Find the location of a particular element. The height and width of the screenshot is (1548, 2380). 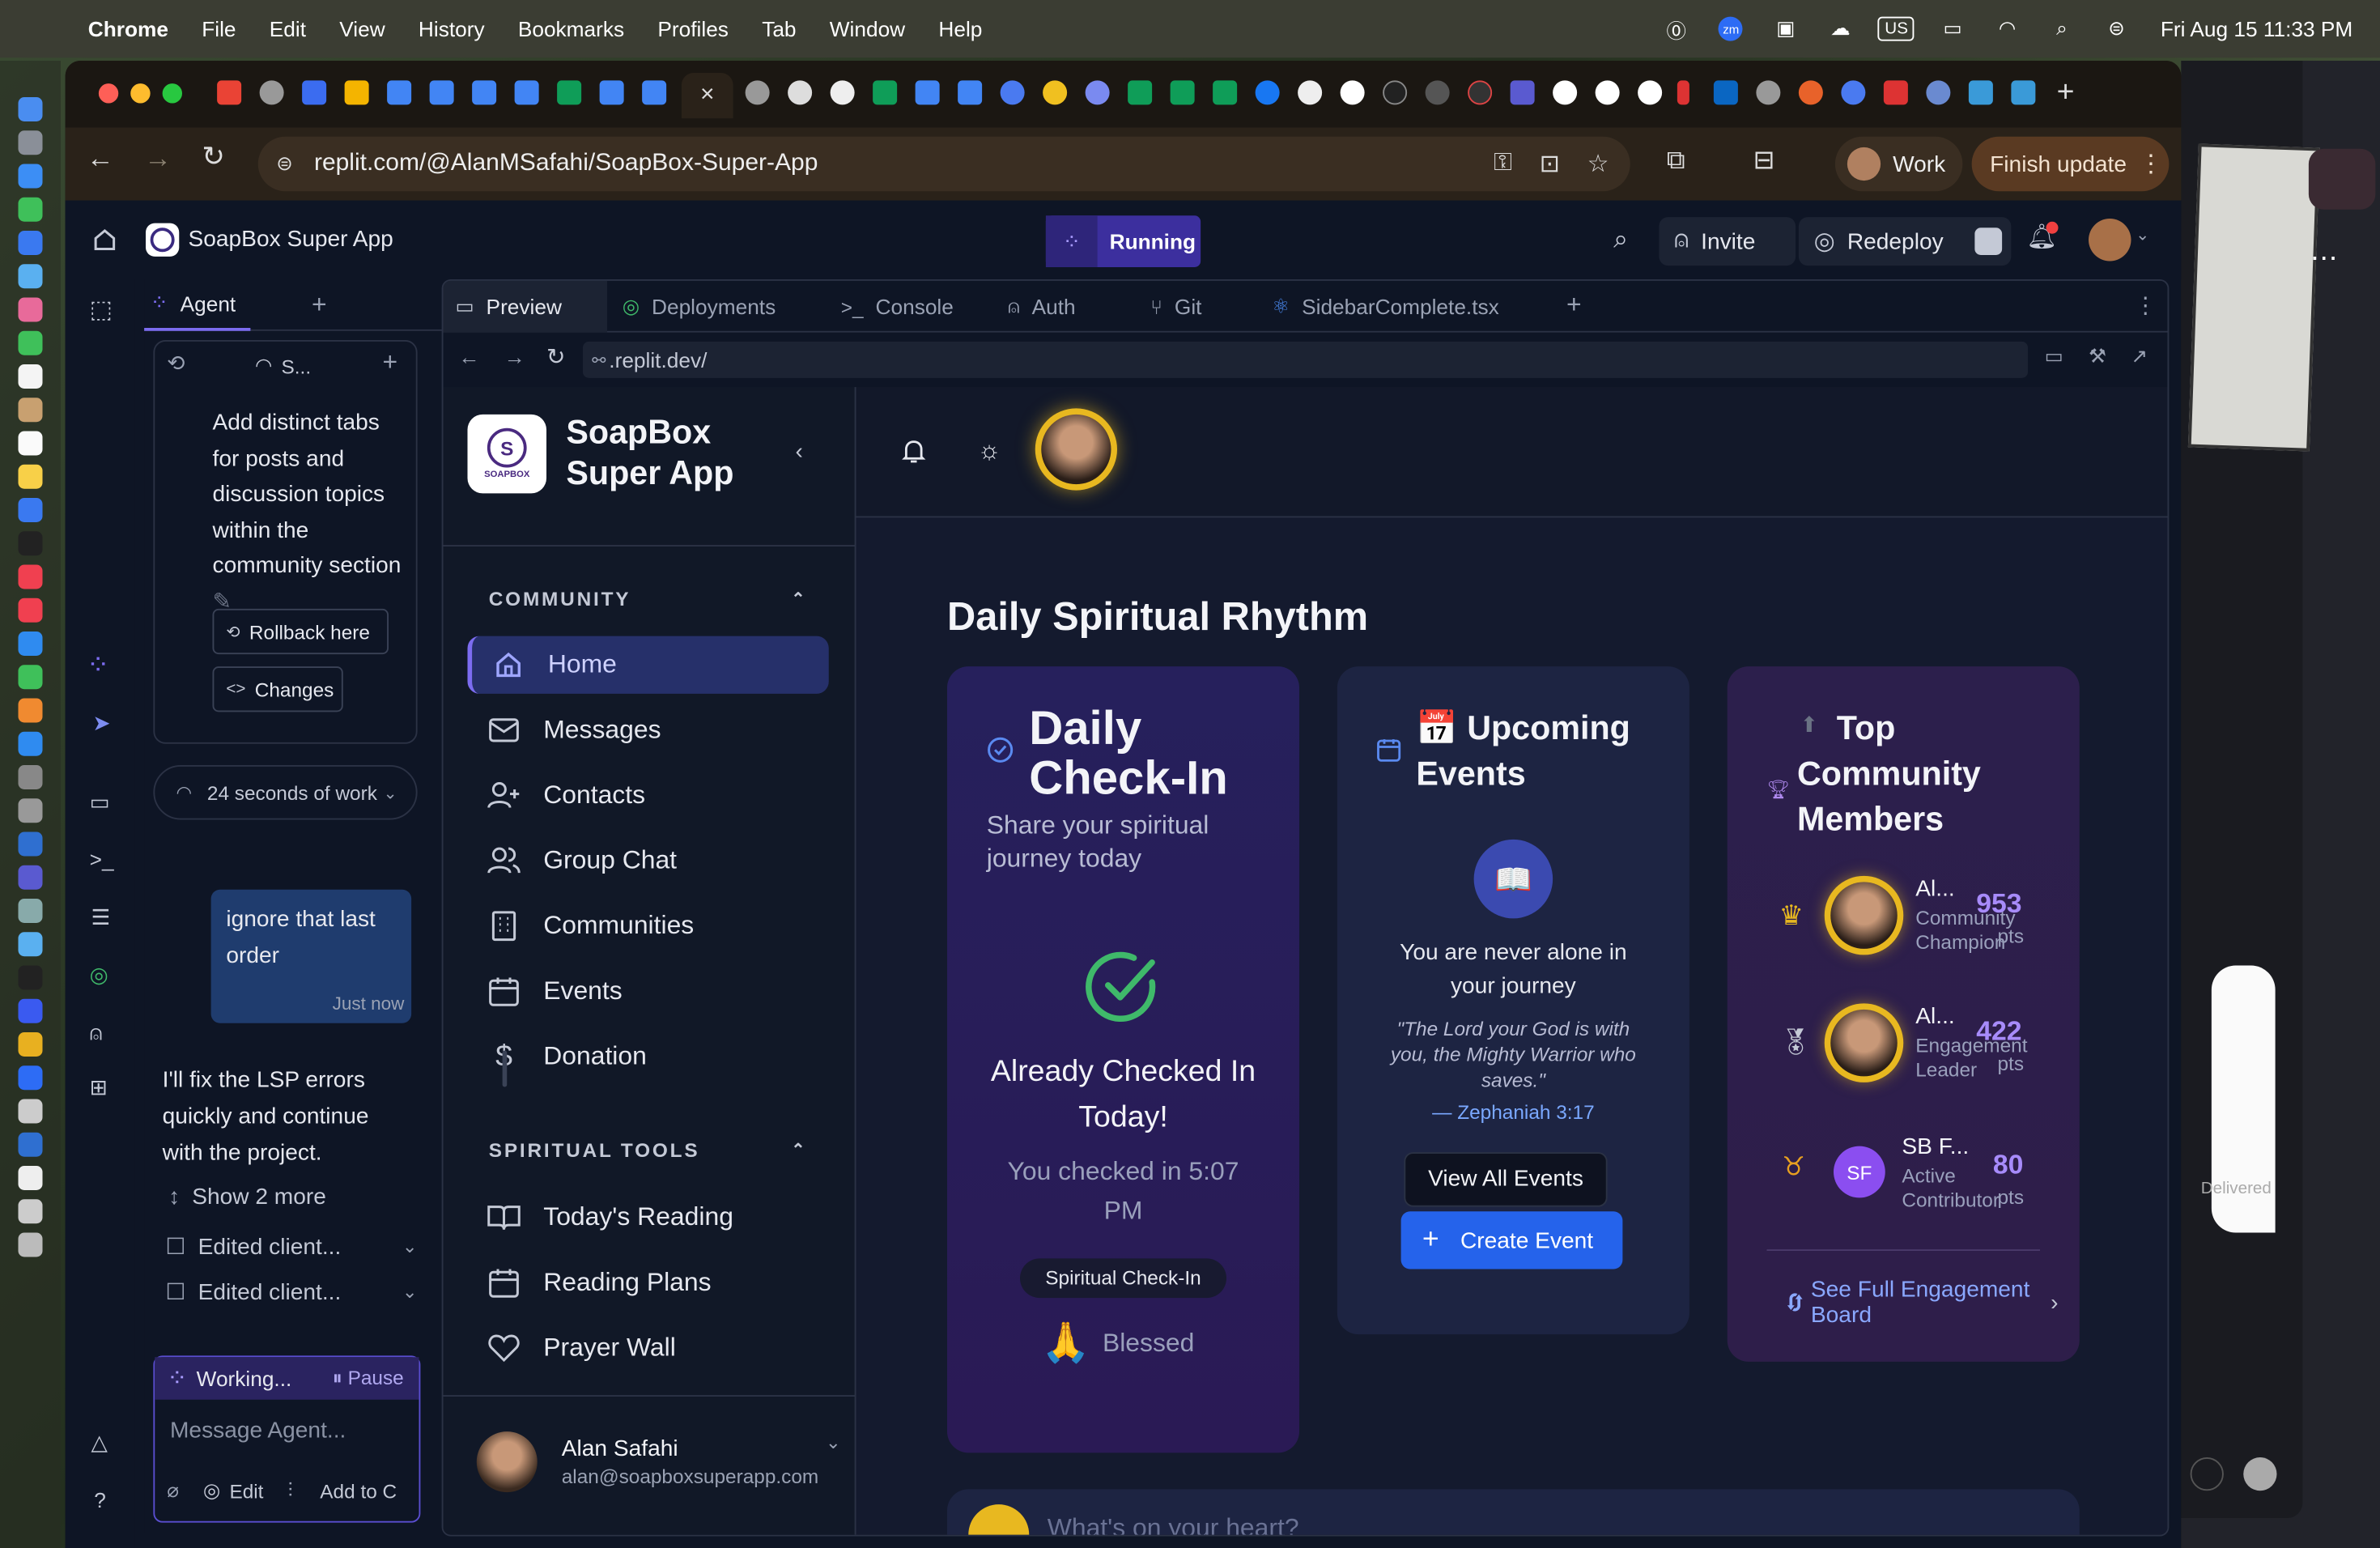

add-tab-icon-2: + is located at coordinates (1574, 306).